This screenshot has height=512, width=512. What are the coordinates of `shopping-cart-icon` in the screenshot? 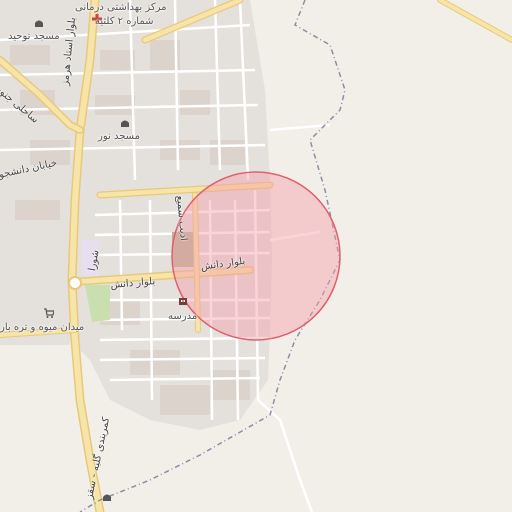 It's located at (49, 313).